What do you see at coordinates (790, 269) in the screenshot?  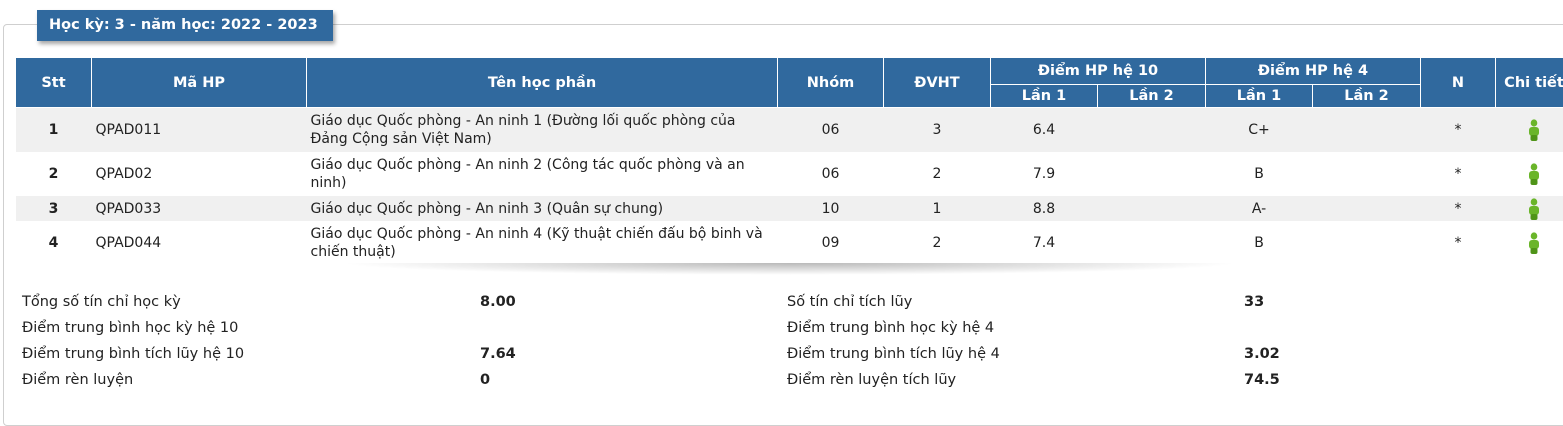 I see `table-shadow` at bounding box center [790, 269].